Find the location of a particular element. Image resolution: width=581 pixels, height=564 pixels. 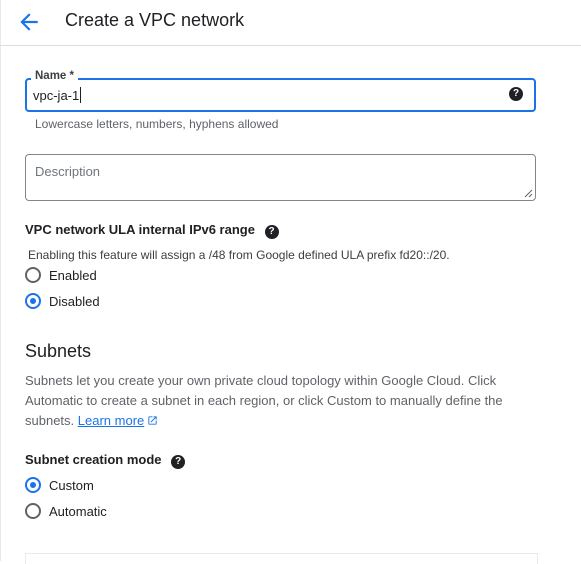

radio-ipv6-disabled: Disabled is located at coordinates (62, 301).